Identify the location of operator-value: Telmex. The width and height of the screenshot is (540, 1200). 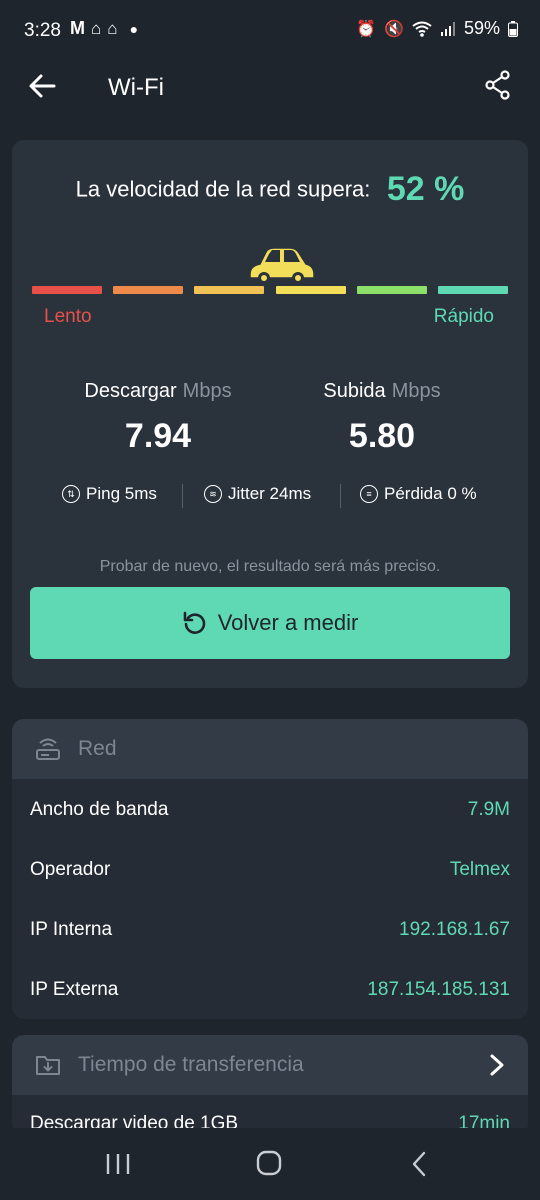
(479, 869).